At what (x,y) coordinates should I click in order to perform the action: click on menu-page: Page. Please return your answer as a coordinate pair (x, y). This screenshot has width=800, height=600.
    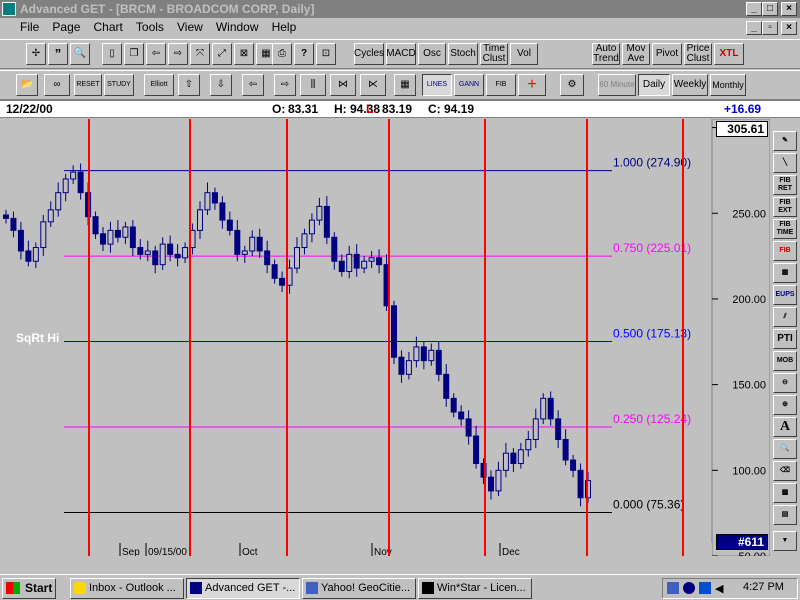
    Looking at the image, I should click on (66, 26).